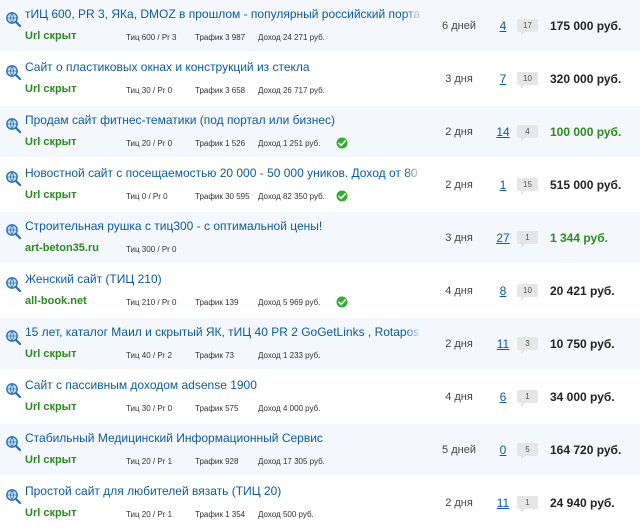 The width and height of the screenshot is (640, 530). Describe the element at coordinates (215, 355) in the screenshot. I see `listing-traffic: Трафик 73` at that location.